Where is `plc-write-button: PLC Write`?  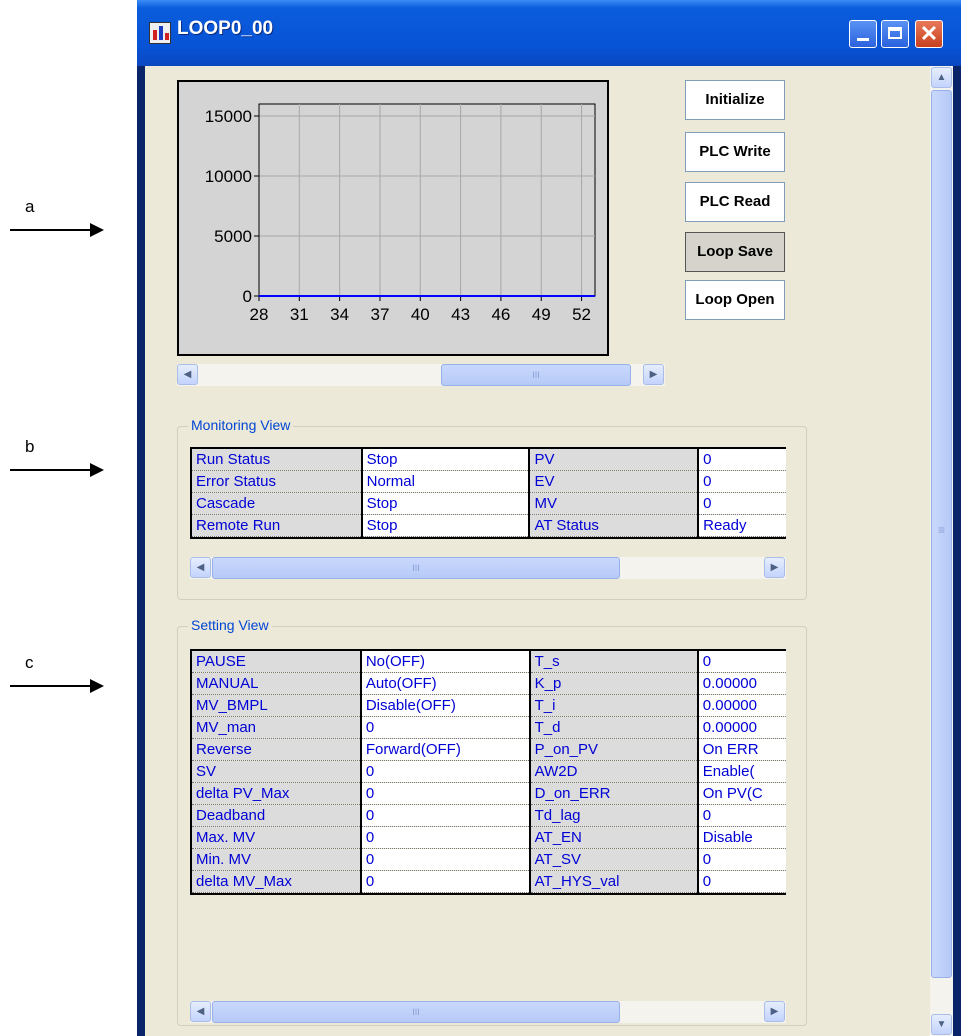 plc-write-button: PLC Write is located at coordinates (735, 152).